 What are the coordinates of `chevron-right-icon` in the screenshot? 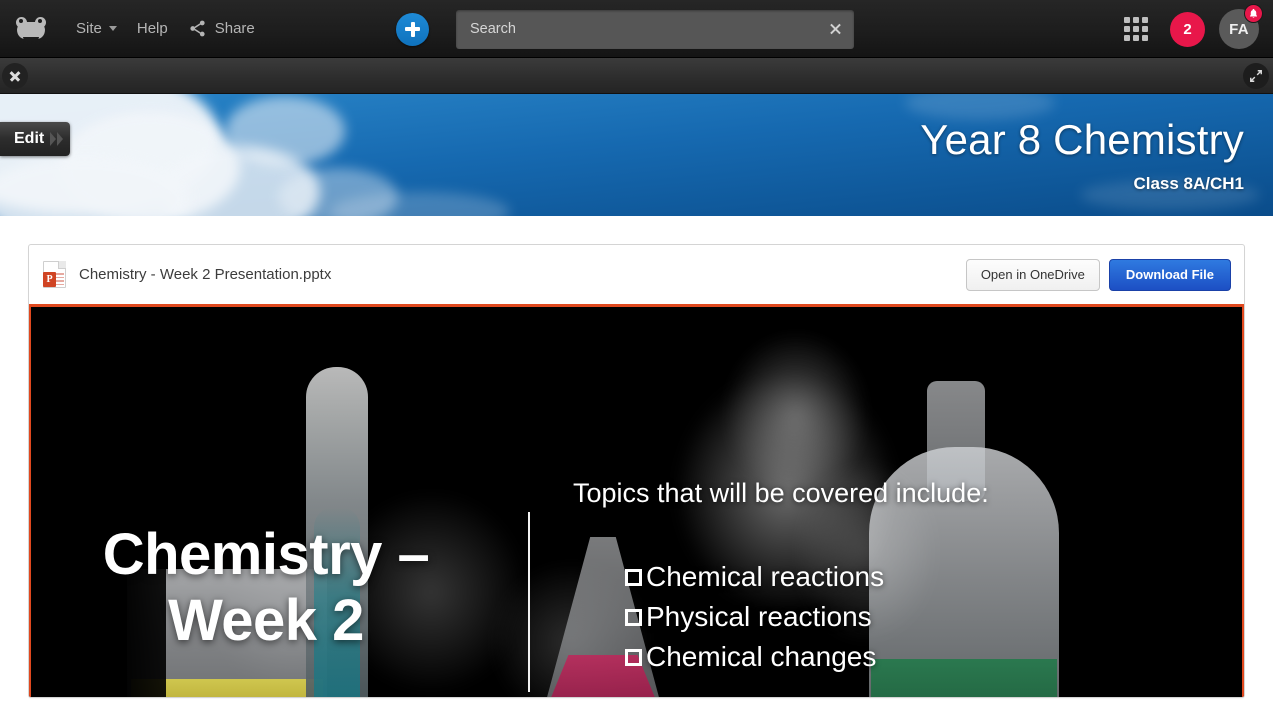 It's located at (57, 139).